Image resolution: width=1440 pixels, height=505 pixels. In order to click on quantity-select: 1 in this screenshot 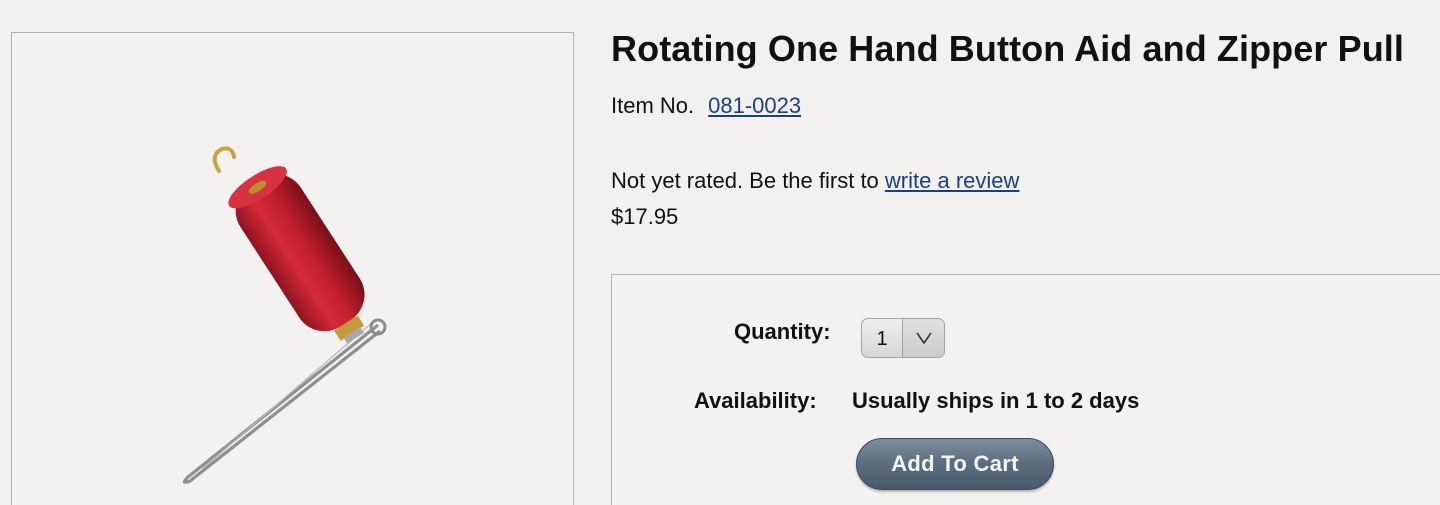, I will do `click(903, 338)`.